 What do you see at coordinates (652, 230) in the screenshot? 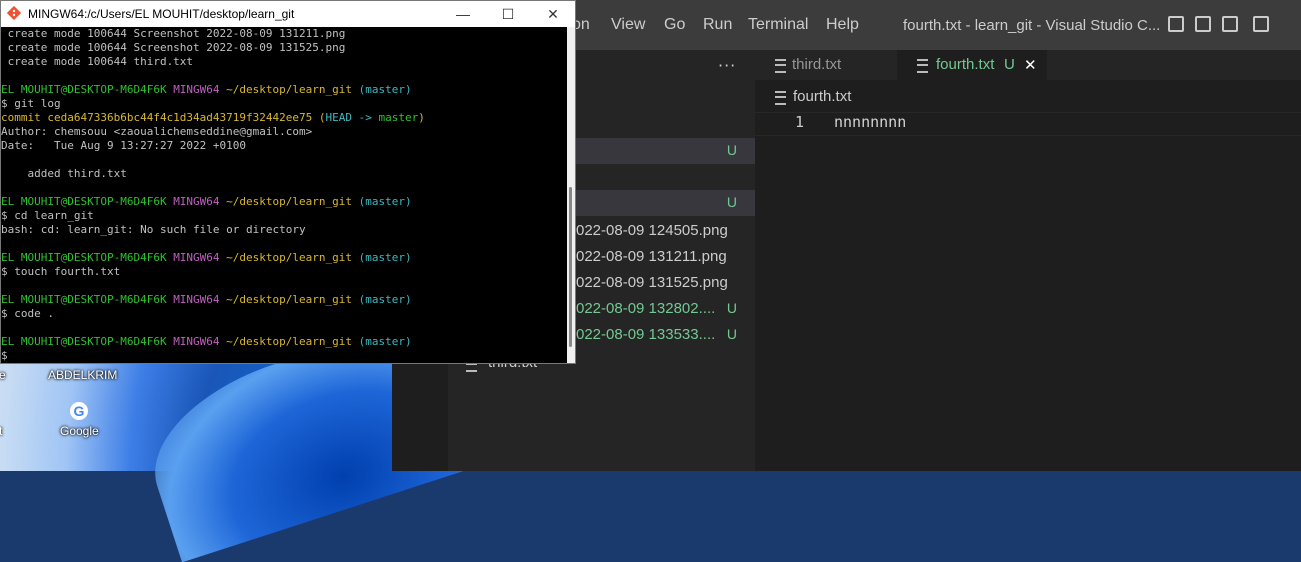
I see `explorer-item-label: 022-08-09 124505.png` at bounding box center [652, 230].